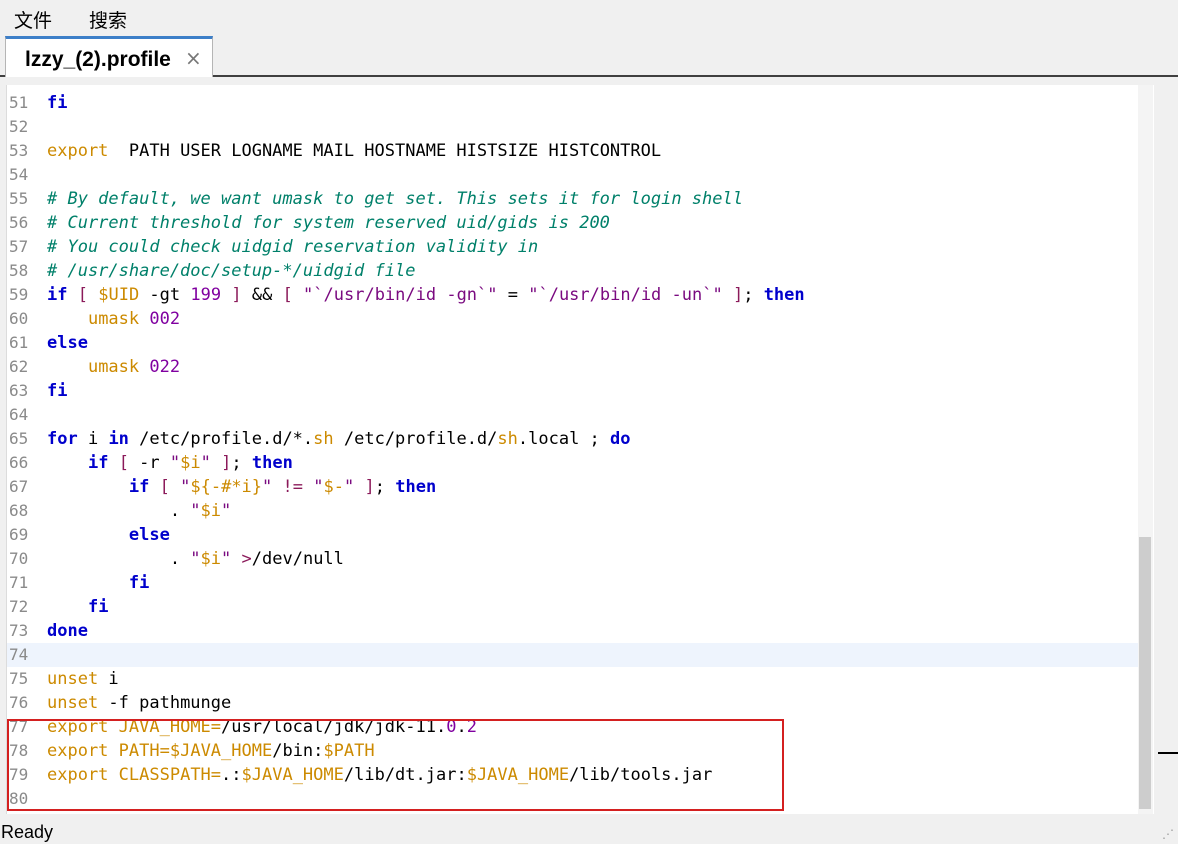  What do you see at coordinates (572, 751) in the screenshot?
I see `code-line: 78 export PATH=$JAVA_HOME/bin:$PATH` at bounding box center [572, 751].